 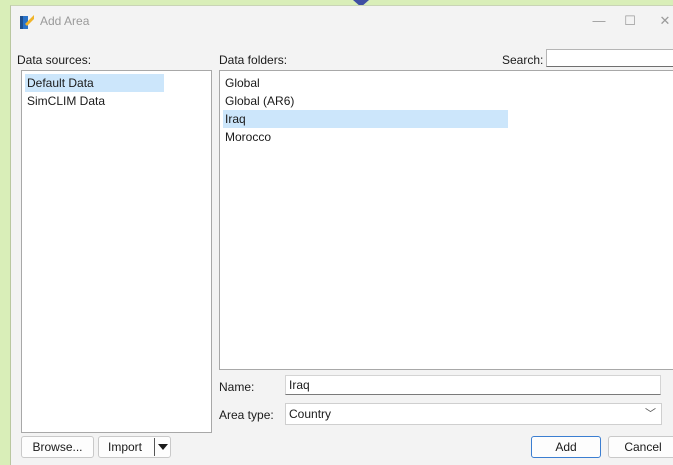 What do you see at coordinates (246, 415) in the screenshot?
I see `area-type-label: Area type:` at bounding box center [246, 415].